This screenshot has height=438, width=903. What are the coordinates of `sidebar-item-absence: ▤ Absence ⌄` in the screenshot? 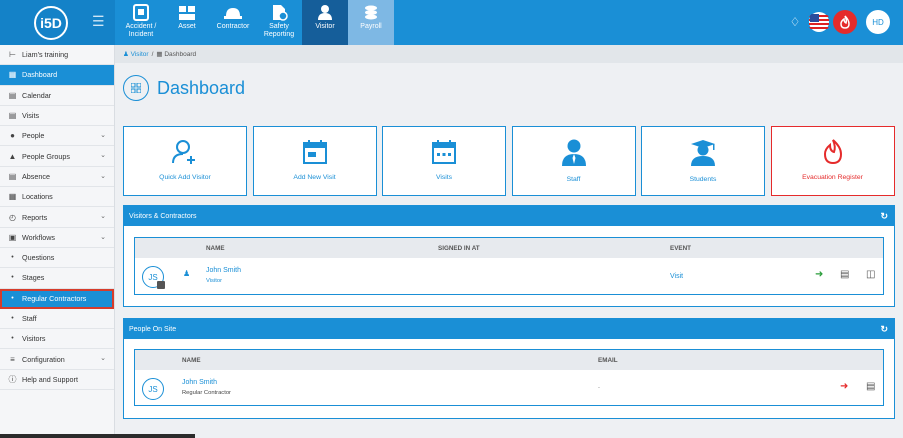 It's located at (57, 177).